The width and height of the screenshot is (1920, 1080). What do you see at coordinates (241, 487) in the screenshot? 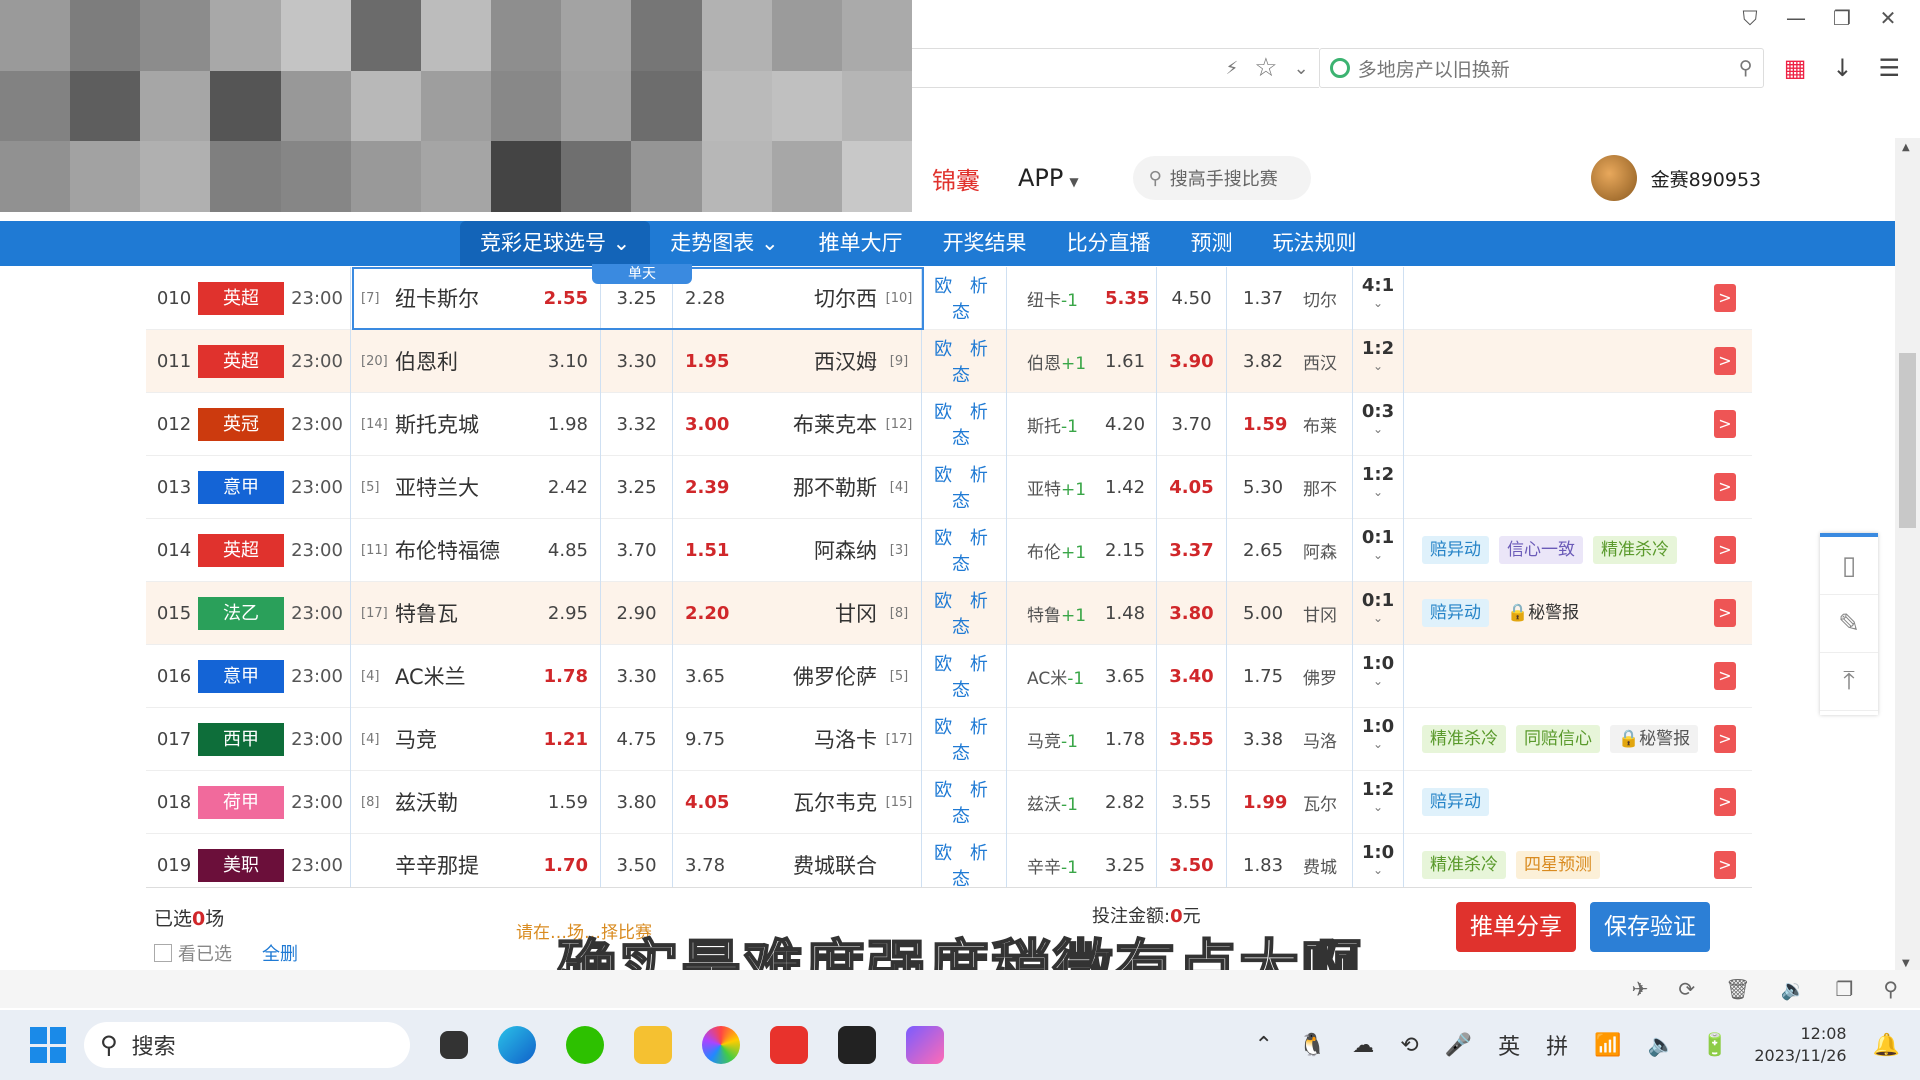
I see `league-badge: 意甲` at bounding box center [241, 487].